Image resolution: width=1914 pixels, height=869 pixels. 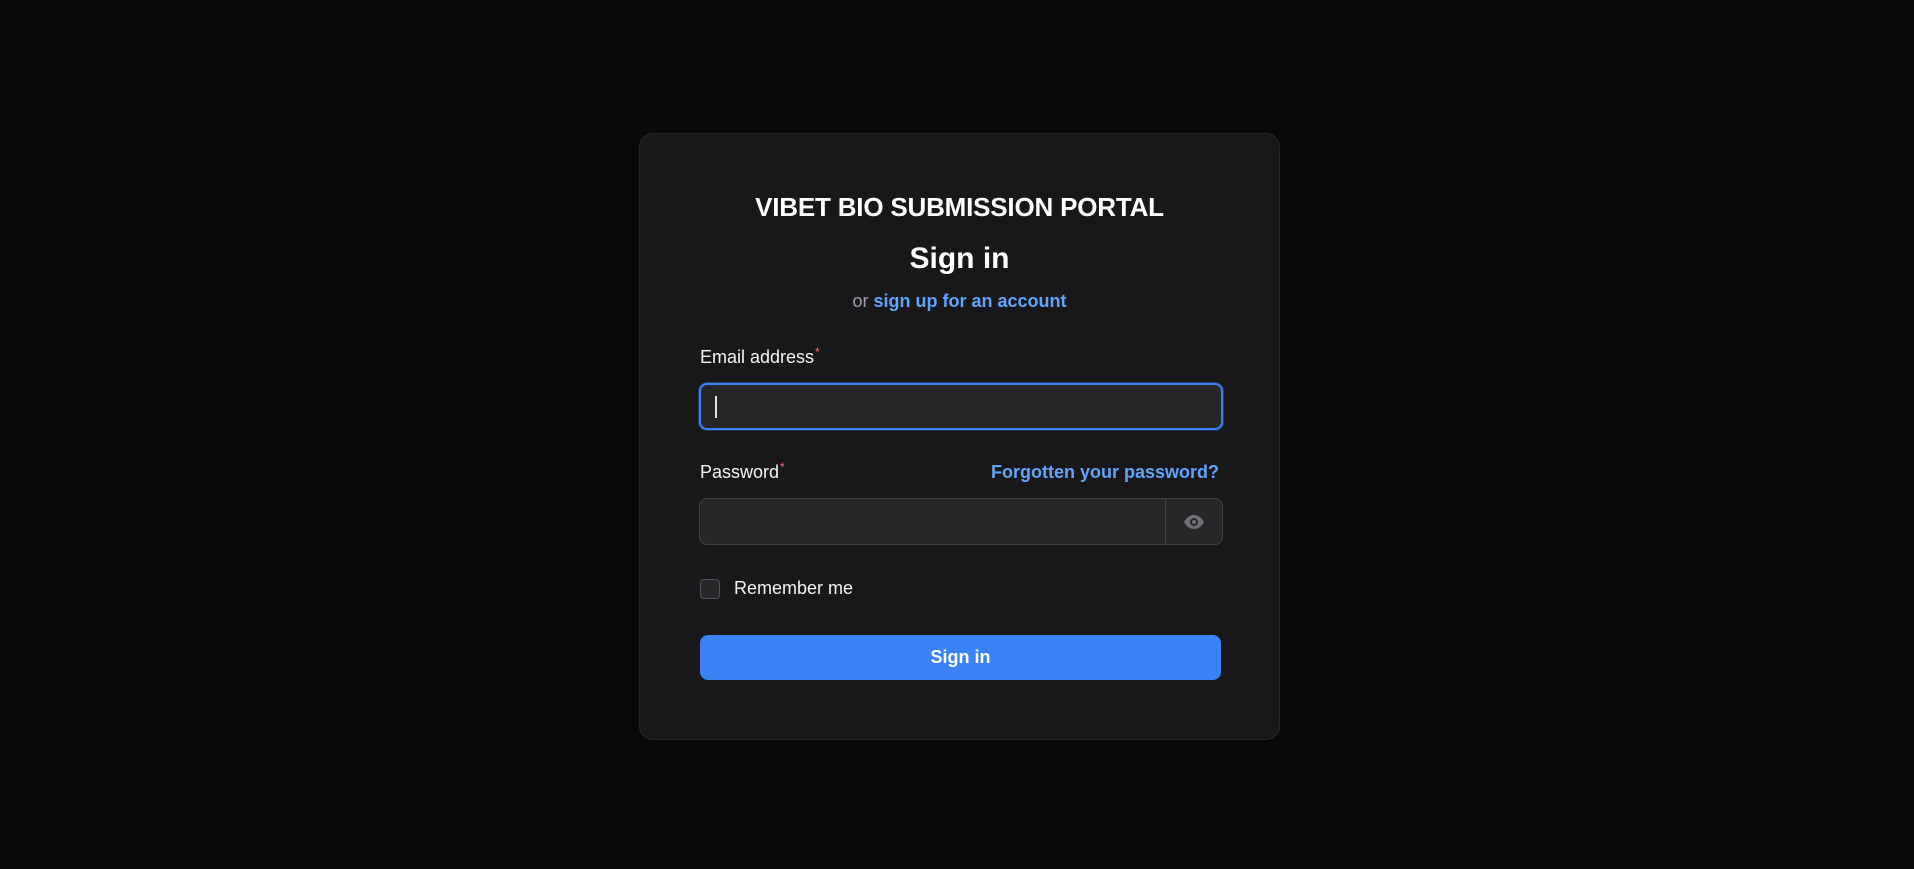 I want to click on email-field, so click(x=961, y=406).